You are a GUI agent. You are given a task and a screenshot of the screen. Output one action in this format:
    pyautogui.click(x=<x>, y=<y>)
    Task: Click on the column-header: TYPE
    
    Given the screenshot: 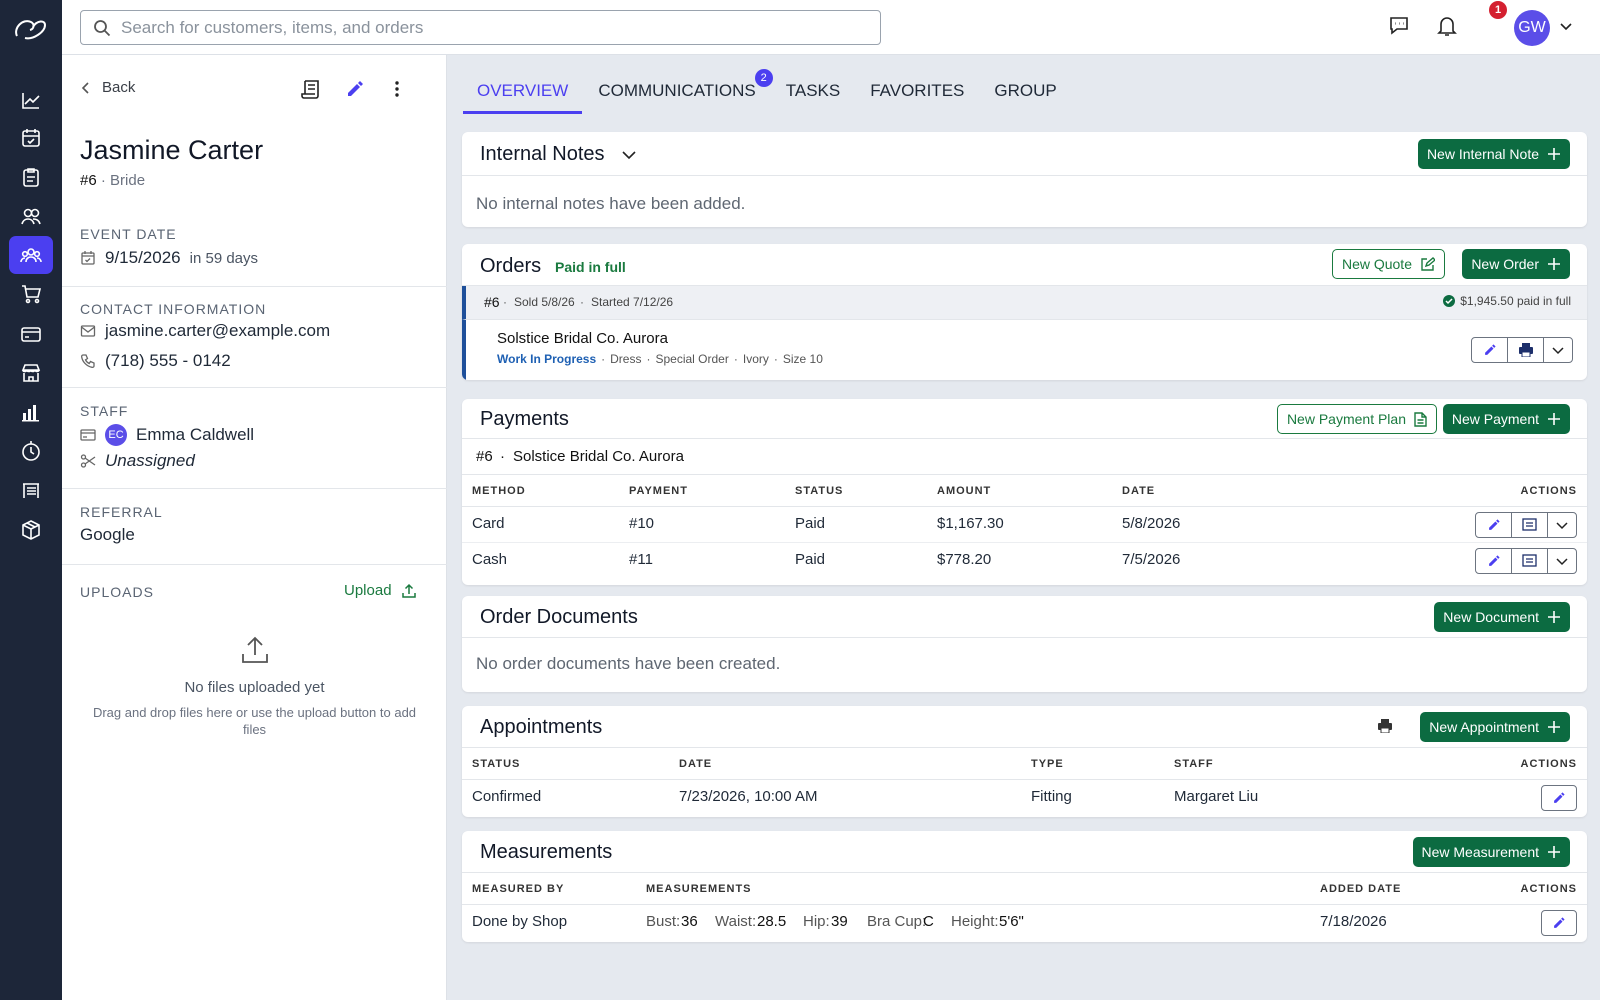 What is the action you would take?
    pyautogui.click(x=1047, y=764)
    